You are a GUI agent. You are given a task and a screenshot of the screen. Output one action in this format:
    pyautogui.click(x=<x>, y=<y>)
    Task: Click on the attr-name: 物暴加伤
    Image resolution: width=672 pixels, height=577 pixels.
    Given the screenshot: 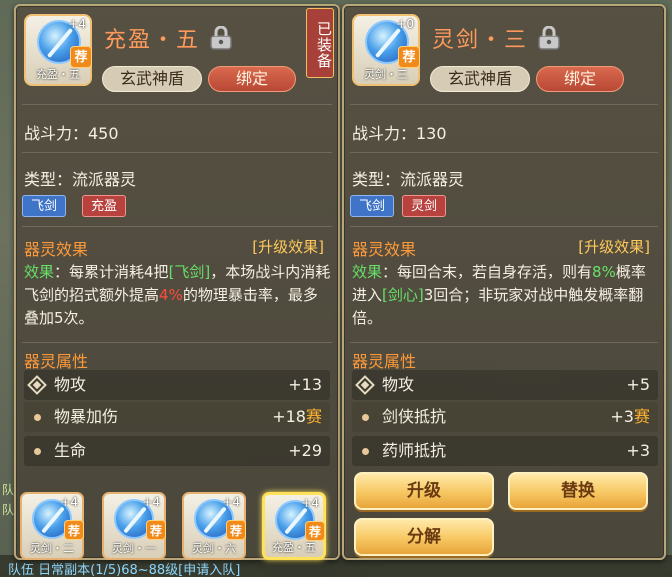 What is the action you would take?
    pyautogui.click(x=86, y=416)
    